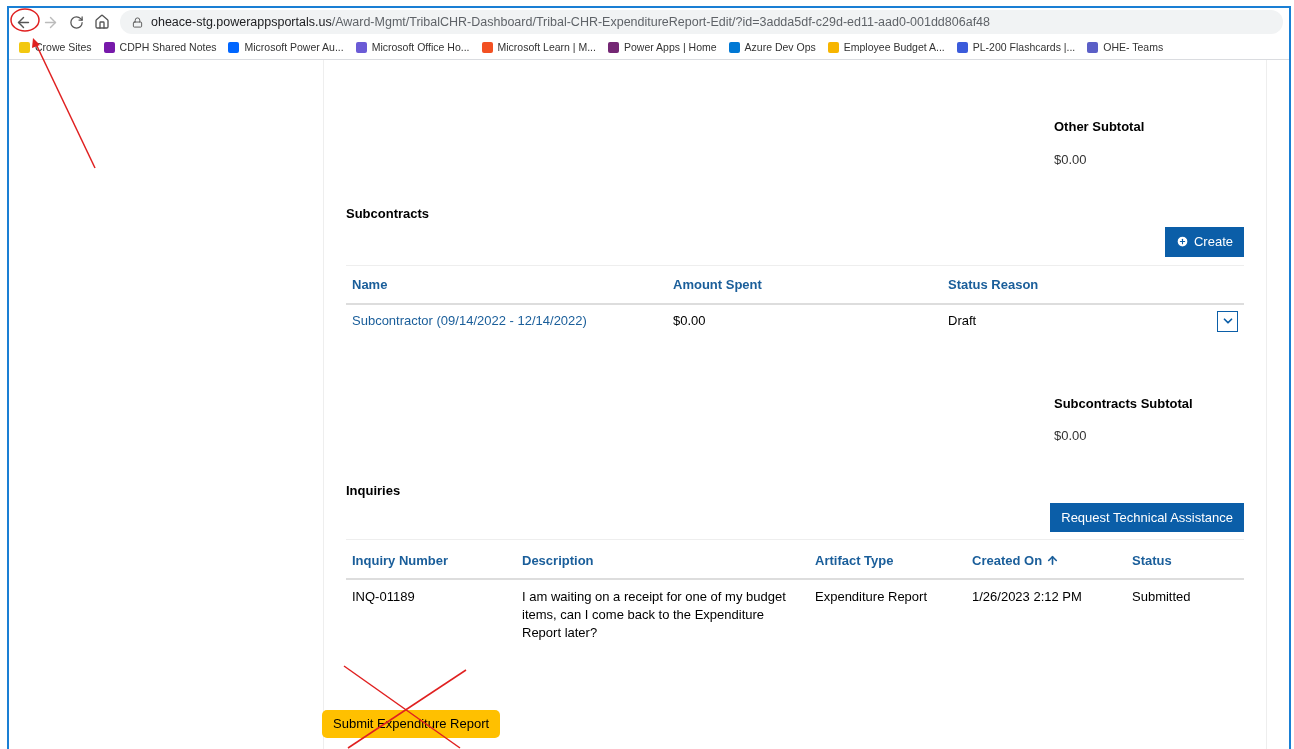 The image size is (1294, 749). What do you see at coordinates (400, 560) in the screenshot?
I see `column-header: Inquiry Number` at bounding box center [400, 560].